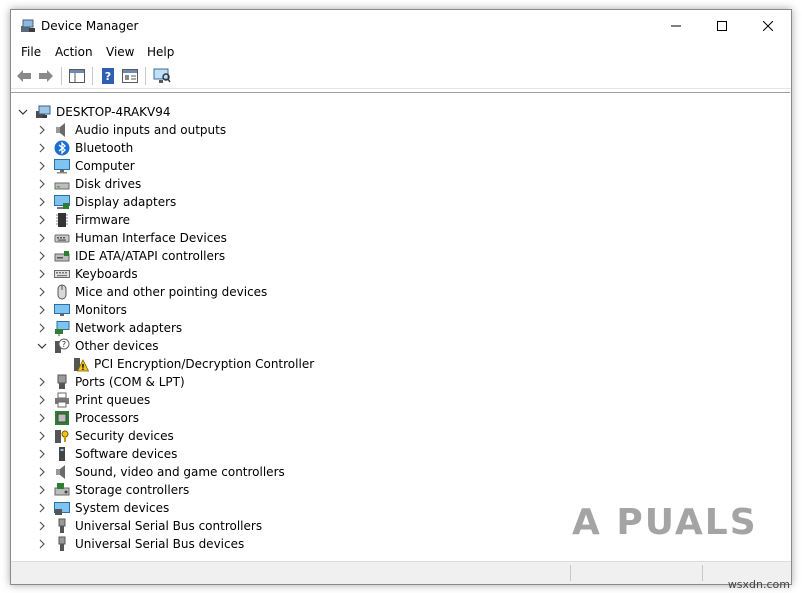 Image resolution: width=802 pixels, height=593 pixels. What do you see at coordinates (108, 76) in the screenshot?
I see `help-button: ?` at bounding box center [108, 76].